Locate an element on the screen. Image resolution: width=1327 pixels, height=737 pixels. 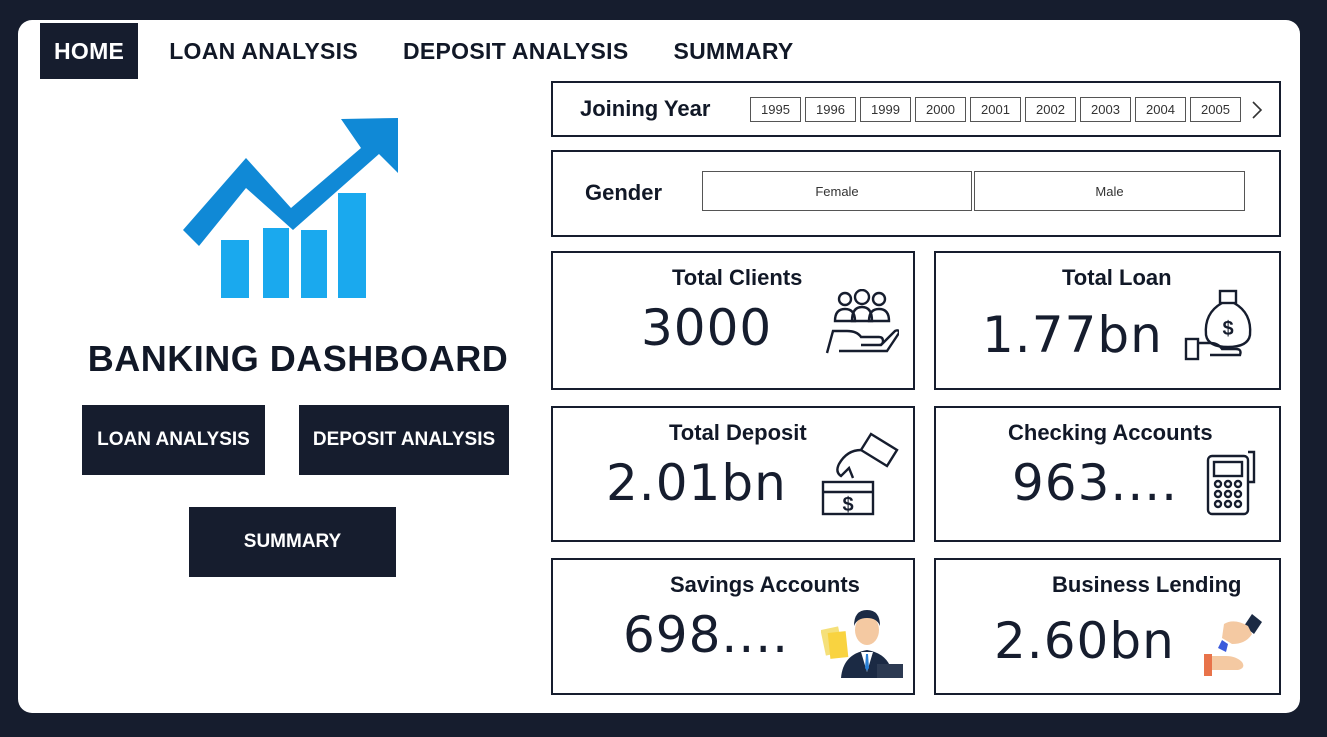
kpi-title: Total Deposit is located at coordinates (738, 432).